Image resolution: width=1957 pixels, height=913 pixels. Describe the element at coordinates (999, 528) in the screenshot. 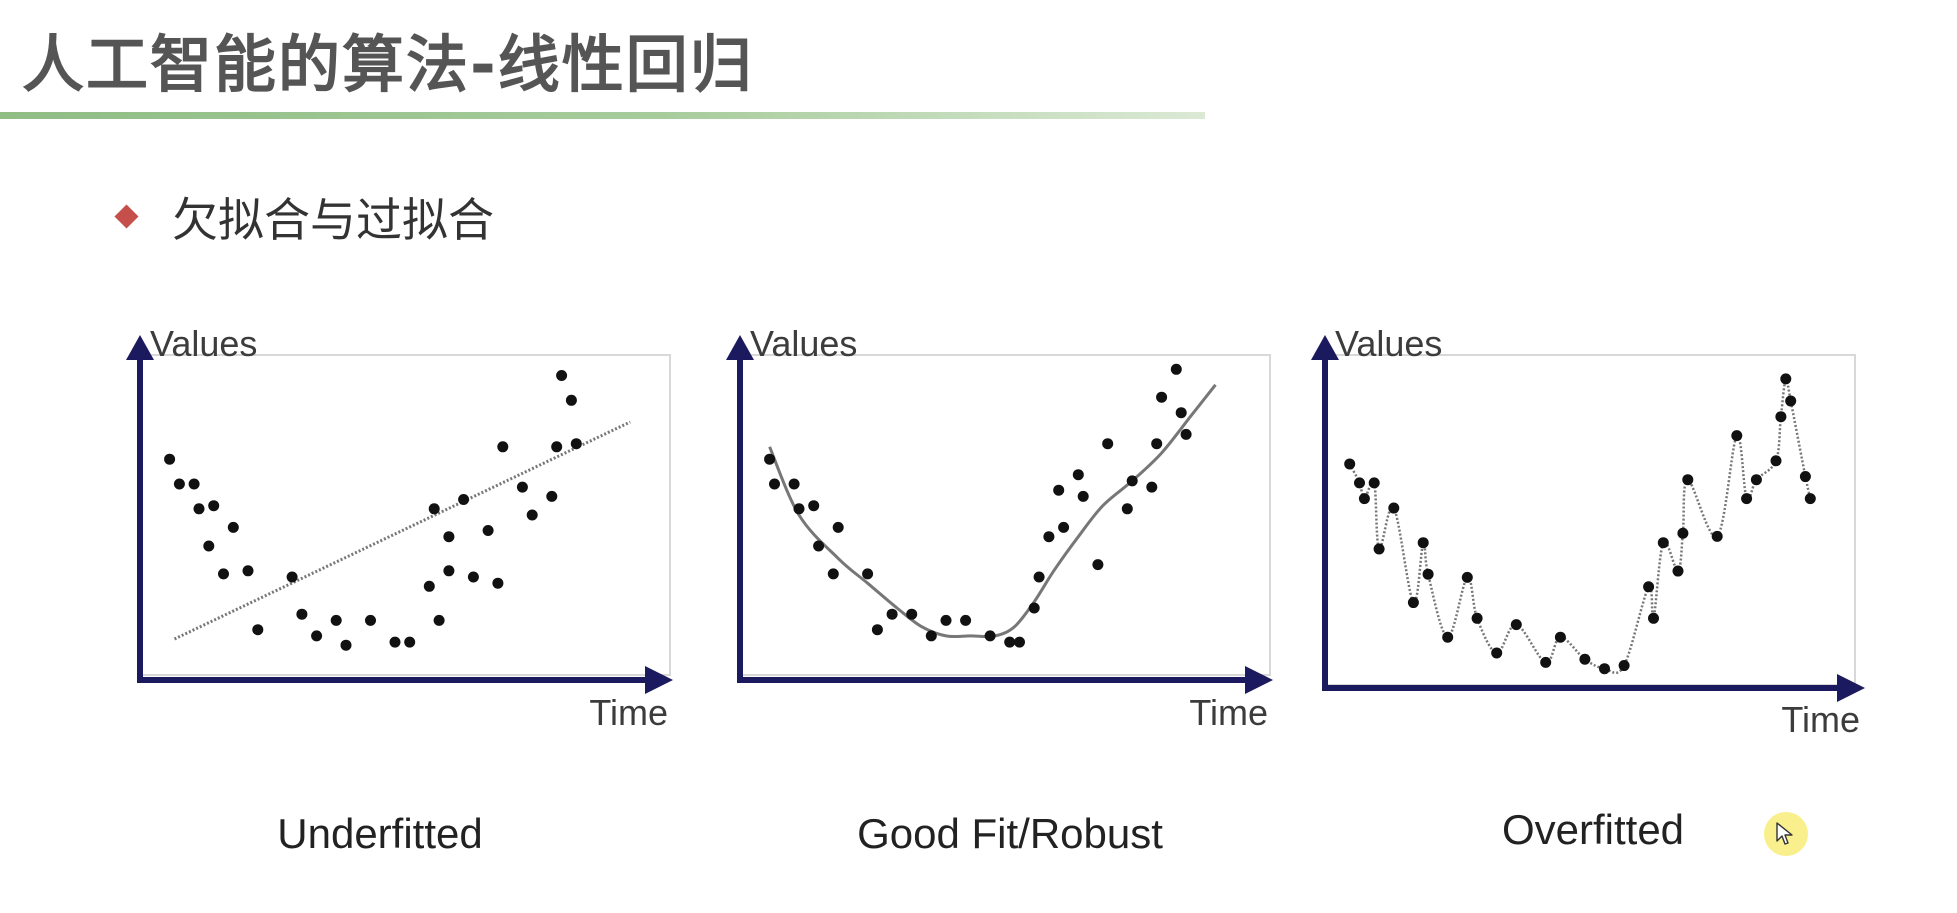

I see `good-fit-chart: Values Time` at that location.